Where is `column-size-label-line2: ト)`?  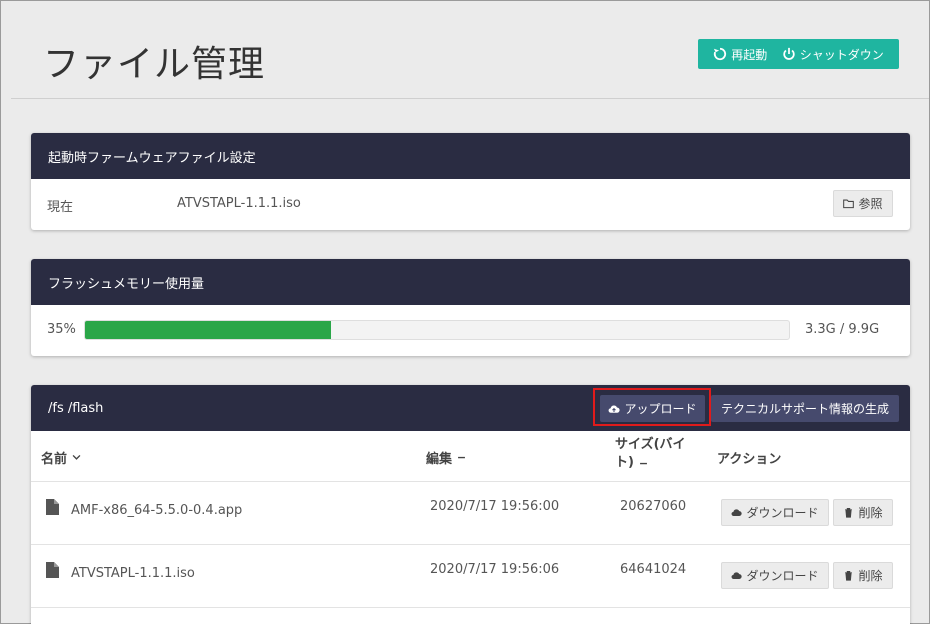
column-size-label-line2: ト) is located at coordinates (624, 462).